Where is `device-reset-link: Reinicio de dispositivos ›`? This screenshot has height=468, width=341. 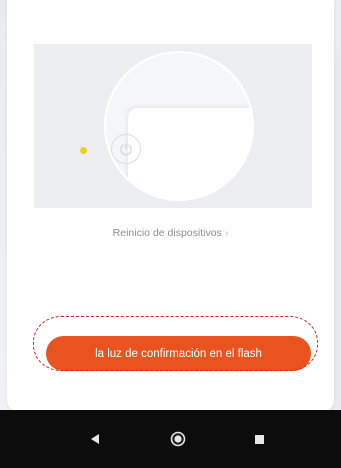 device-reset-link: Reinicio de dispositivos › is located at coordinates (170, 233).